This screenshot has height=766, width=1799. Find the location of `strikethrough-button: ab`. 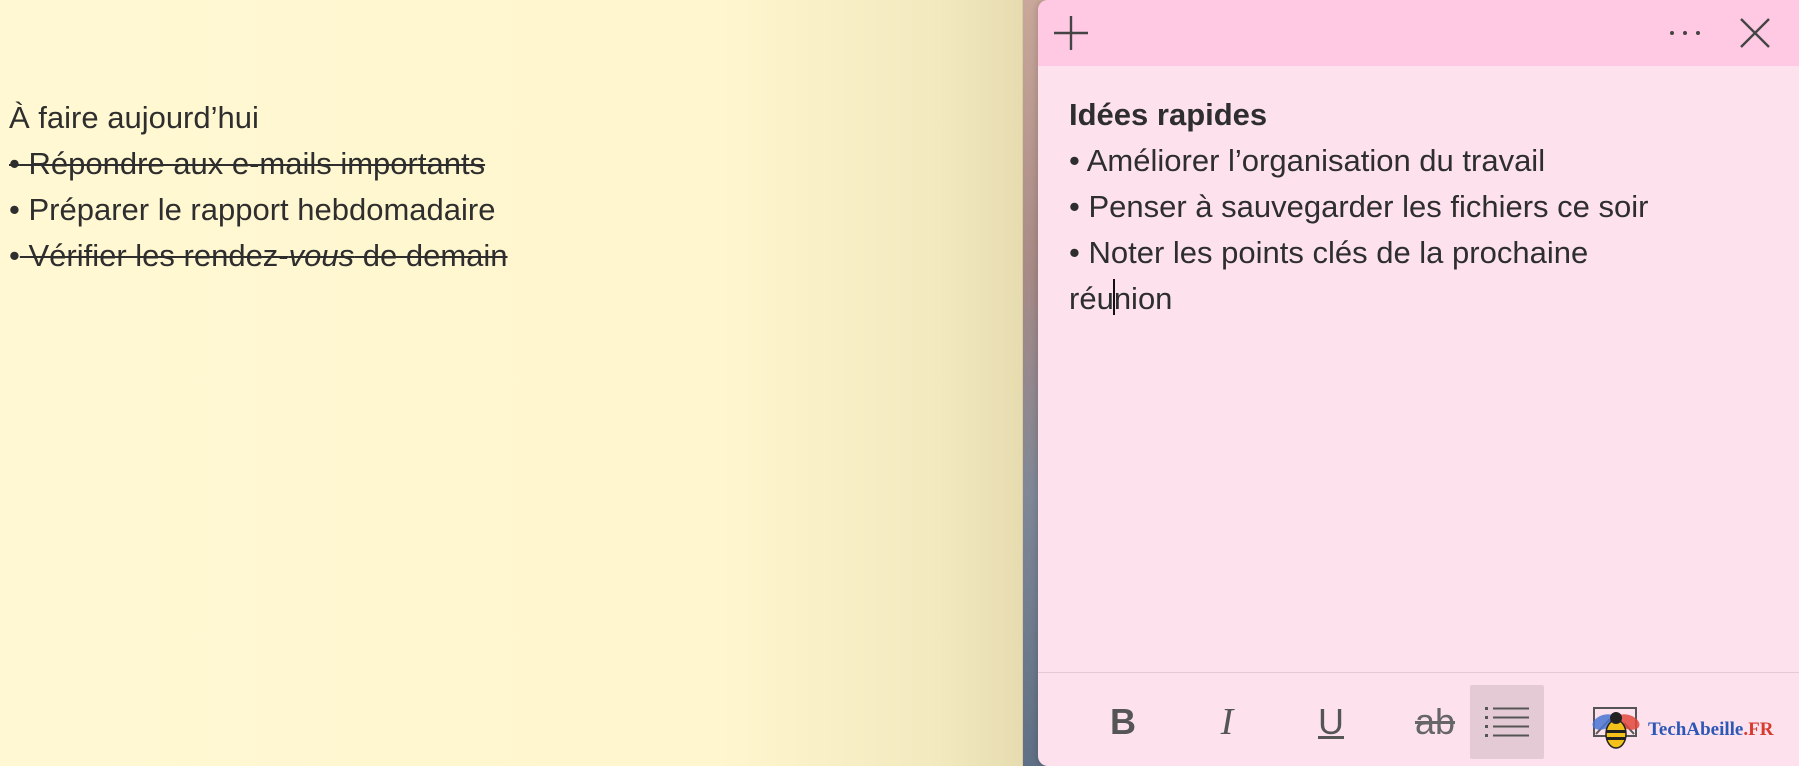

strikethrough-button: ab is located at coordinates (1435, 722).